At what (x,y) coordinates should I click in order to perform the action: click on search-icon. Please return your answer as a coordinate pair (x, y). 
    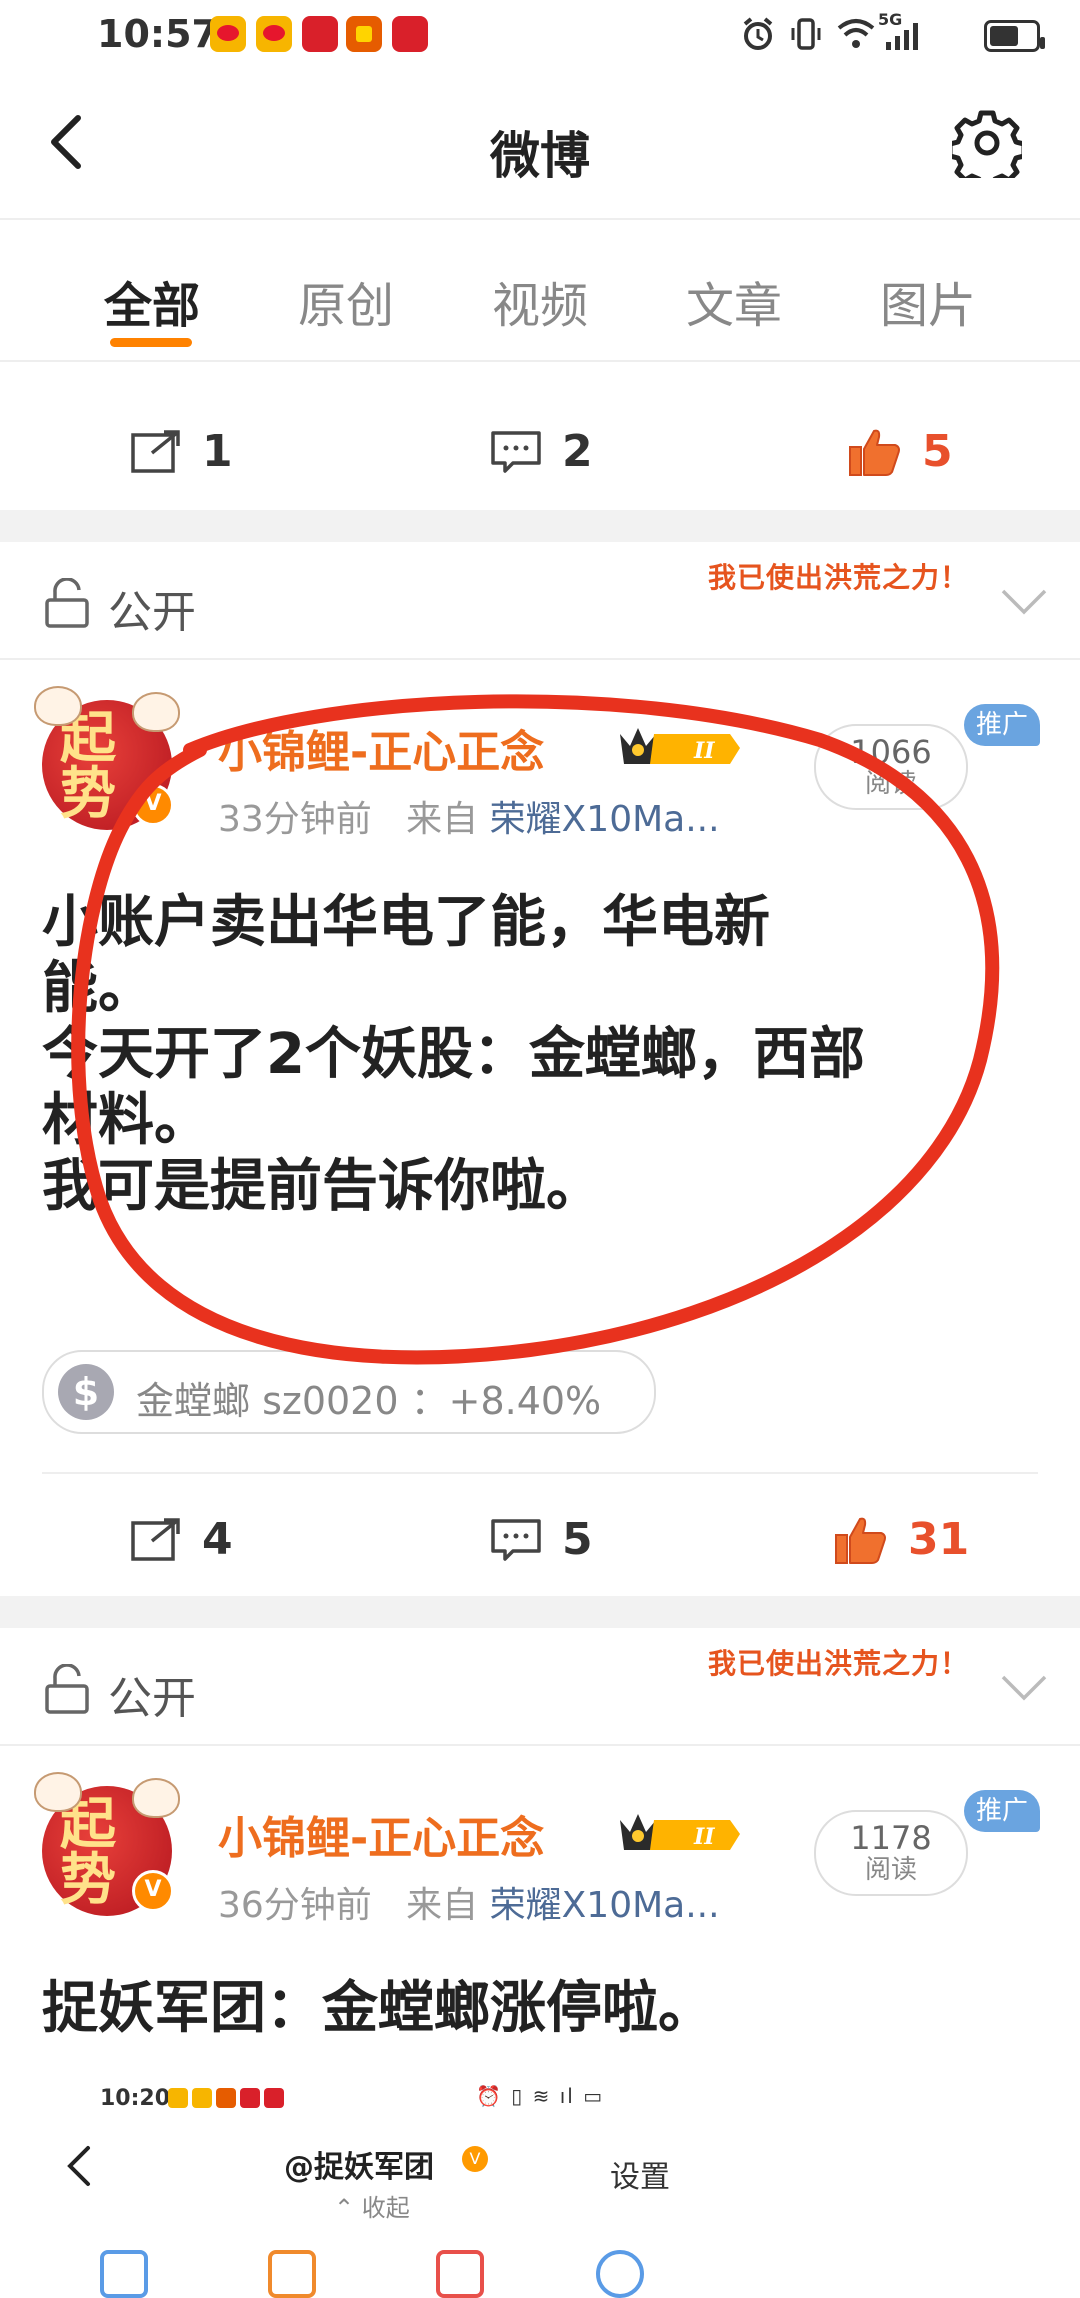
    Looking at the image, I should click on (620, 2274).